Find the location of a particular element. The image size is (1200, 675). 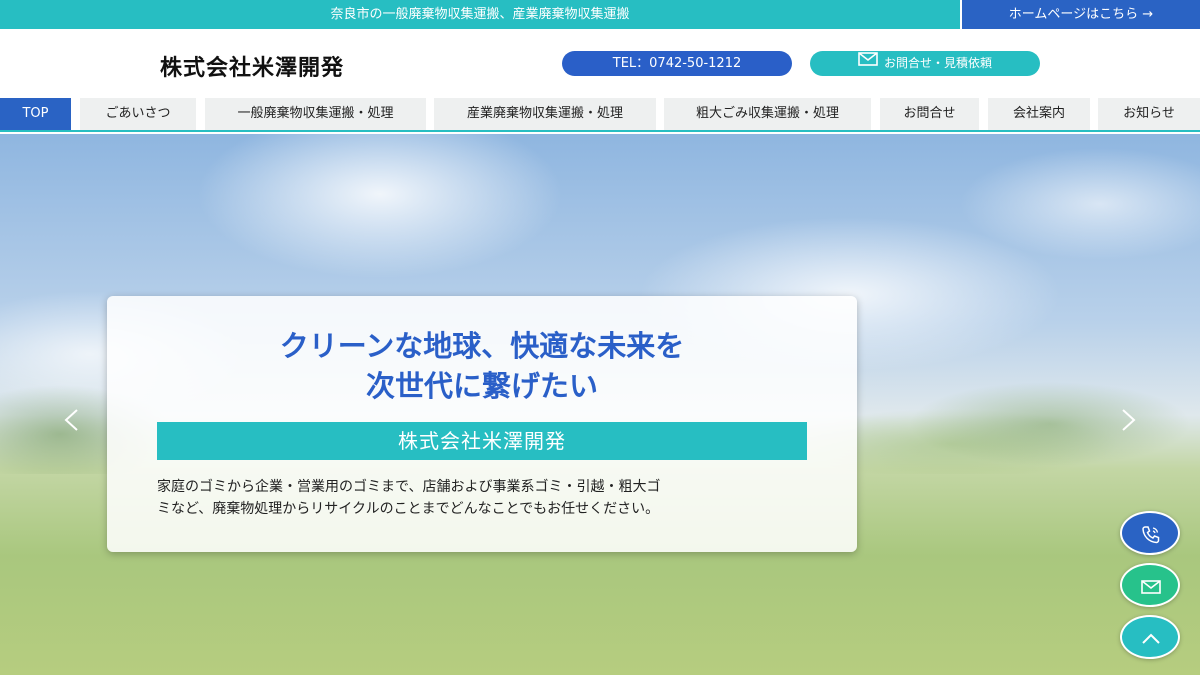

hero-headline-line1: クリーンな地球、快適な未来を is located at coordinates (482, 346).